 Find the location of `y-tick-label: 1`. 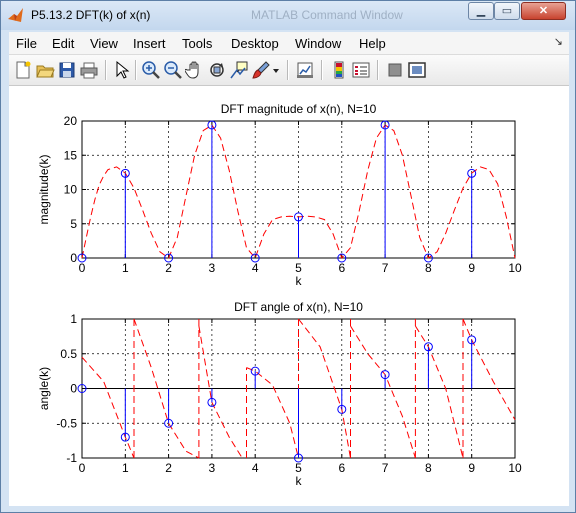

y-tick-label: 1 is located at coordinates (73, 319).